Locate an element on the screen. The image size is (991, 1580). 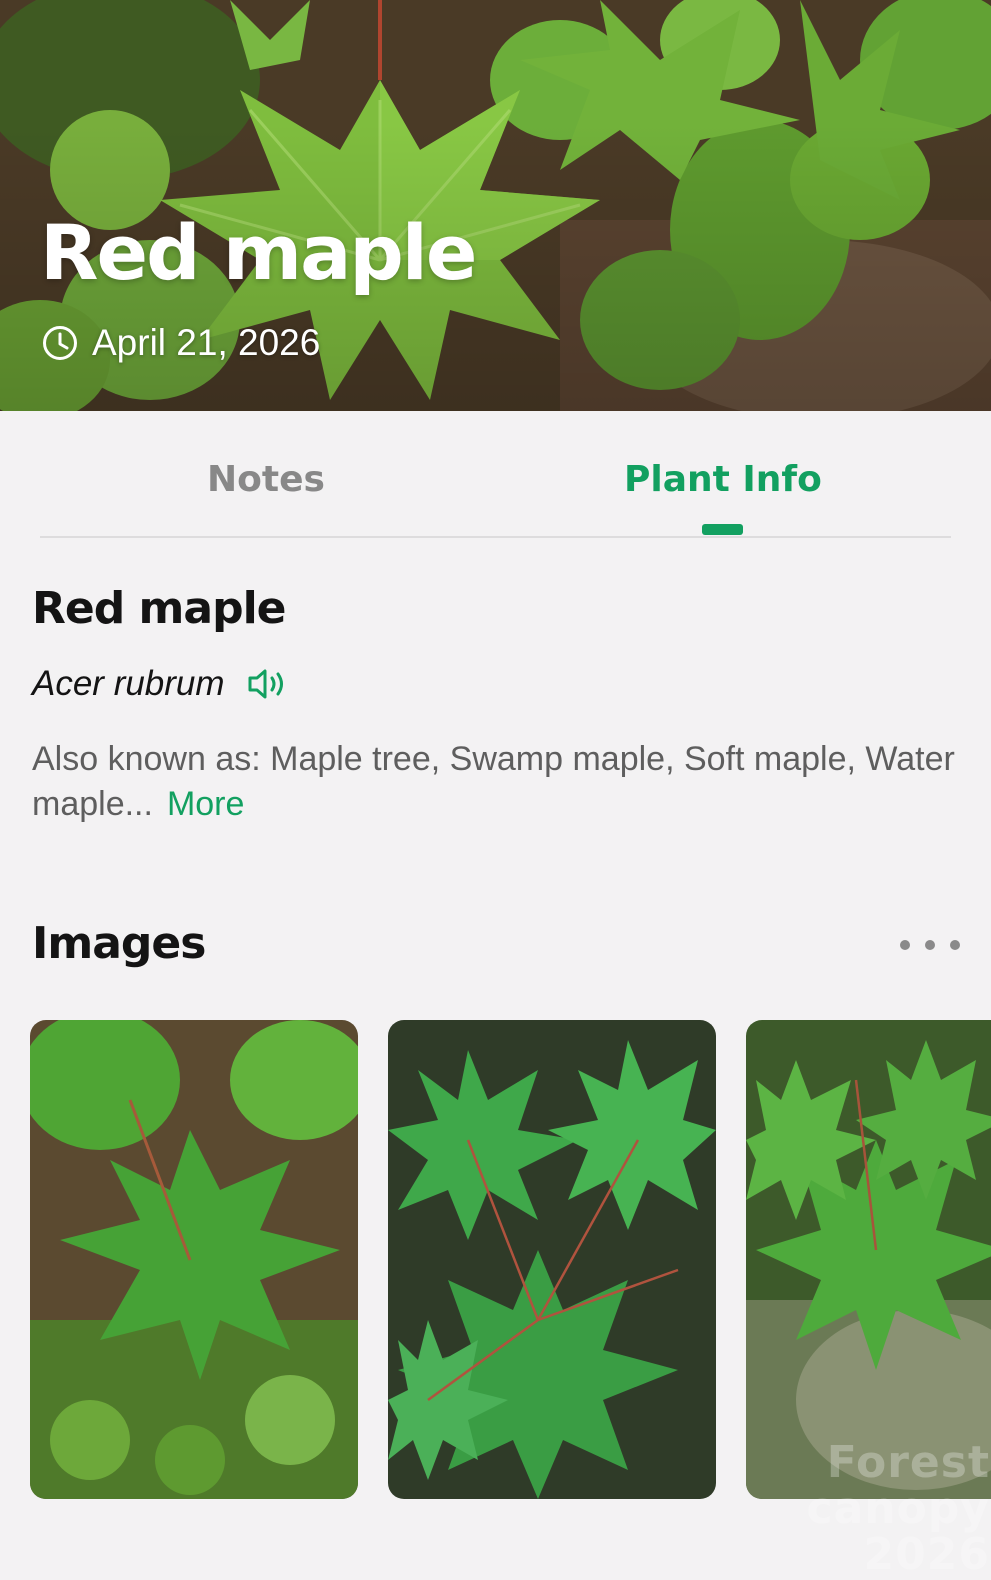
date-text: April 21, 2026 is located at coordinates (206, 342).